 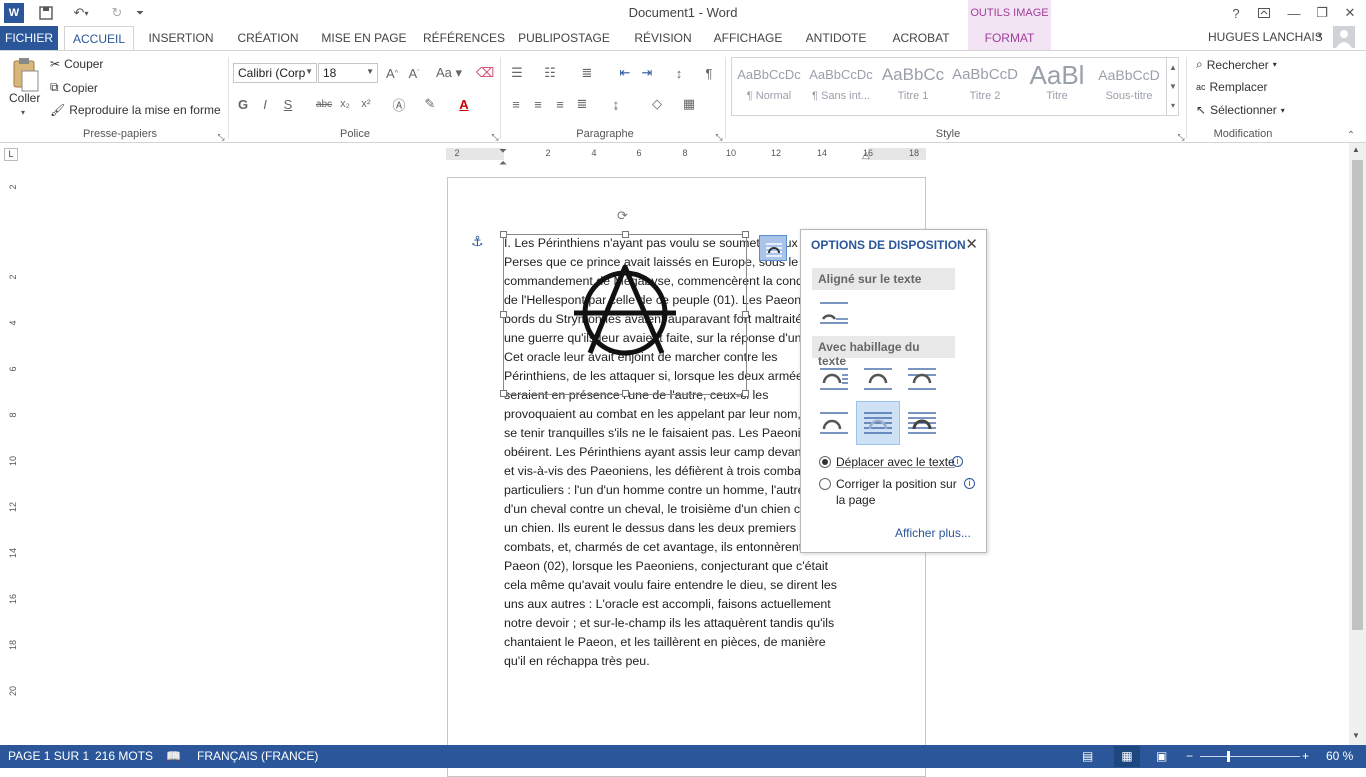 What do you see at coordinates (663, 38) in the screenshot?
I see `tab-revision: RÉVISION` at bounding box center [663, 38].